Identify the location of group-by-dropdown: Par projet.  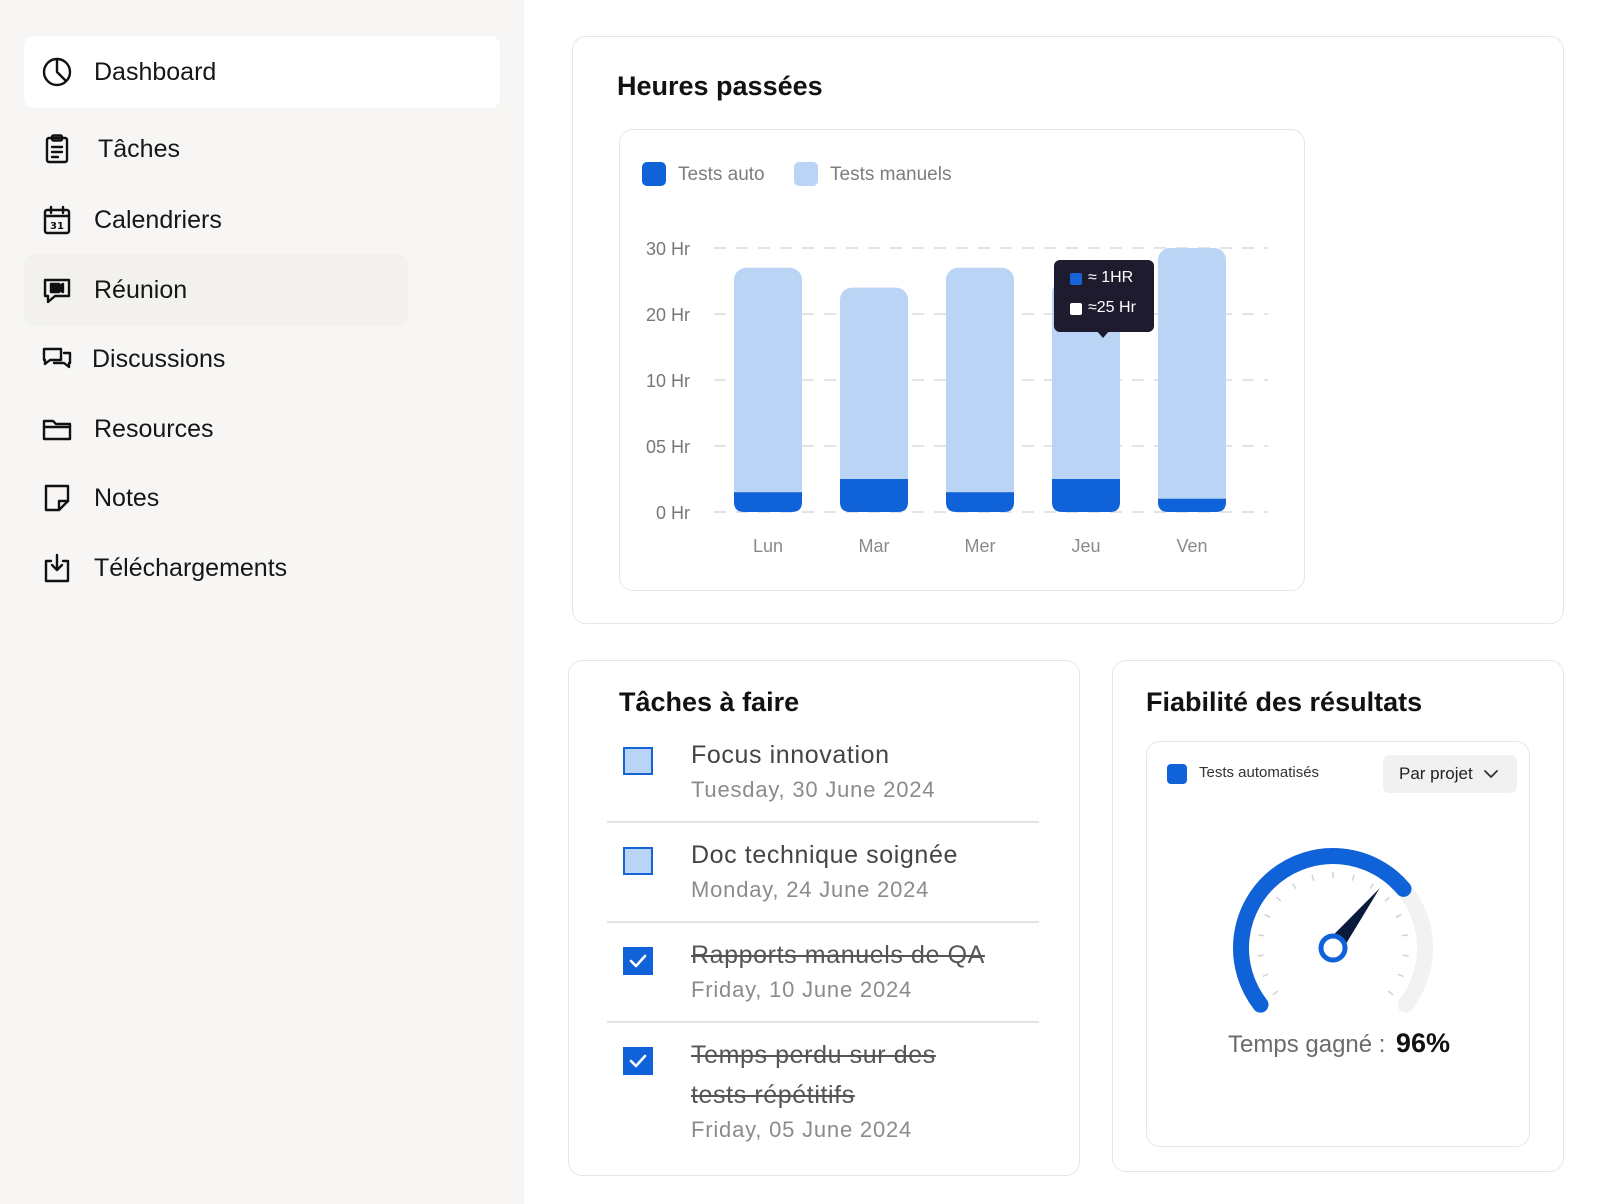
(1450, 774).